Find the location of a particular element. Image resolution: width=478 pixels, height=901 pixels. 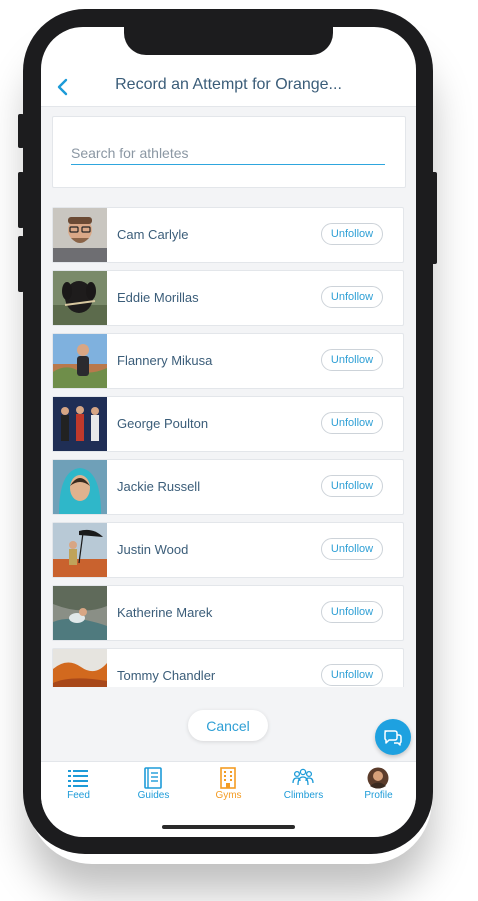

tab-gyms: Gyms is located at coordinates (228, 786).